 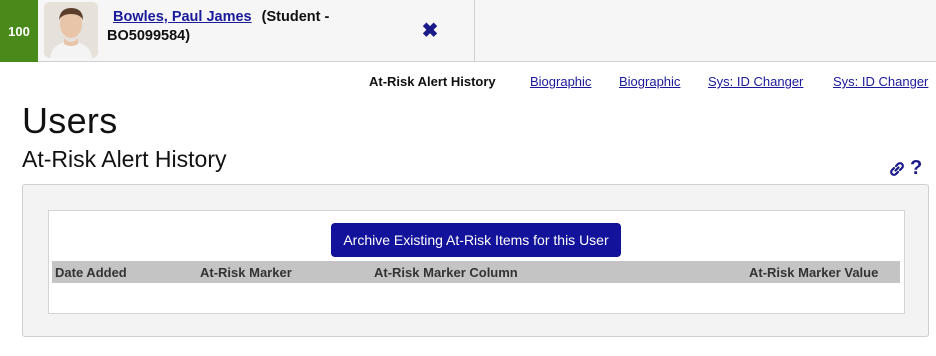 I want to click on student-detail-1: (Student -, so click(x=295, y=17).